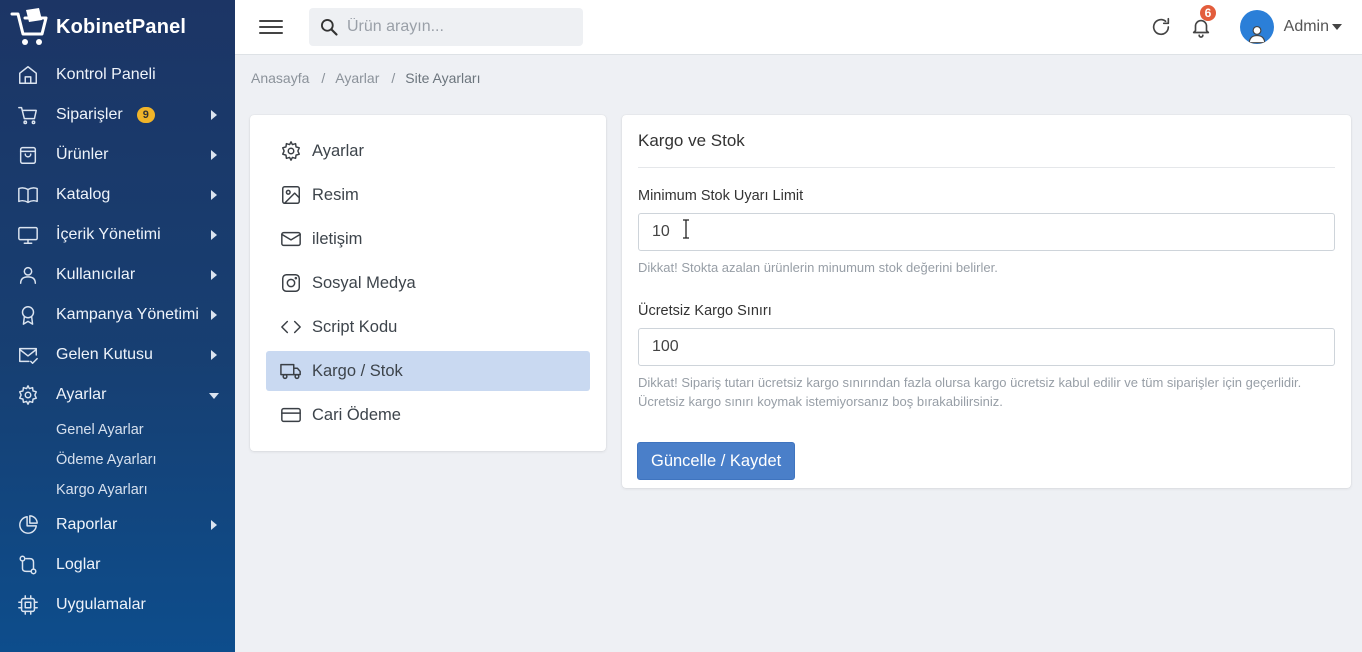 Image resolution: width=1362 pixels, height=652 pixels. Describe the element at coordinates (798, 27) in the screenshot. I see `topbar: 6 Admin` at that location.